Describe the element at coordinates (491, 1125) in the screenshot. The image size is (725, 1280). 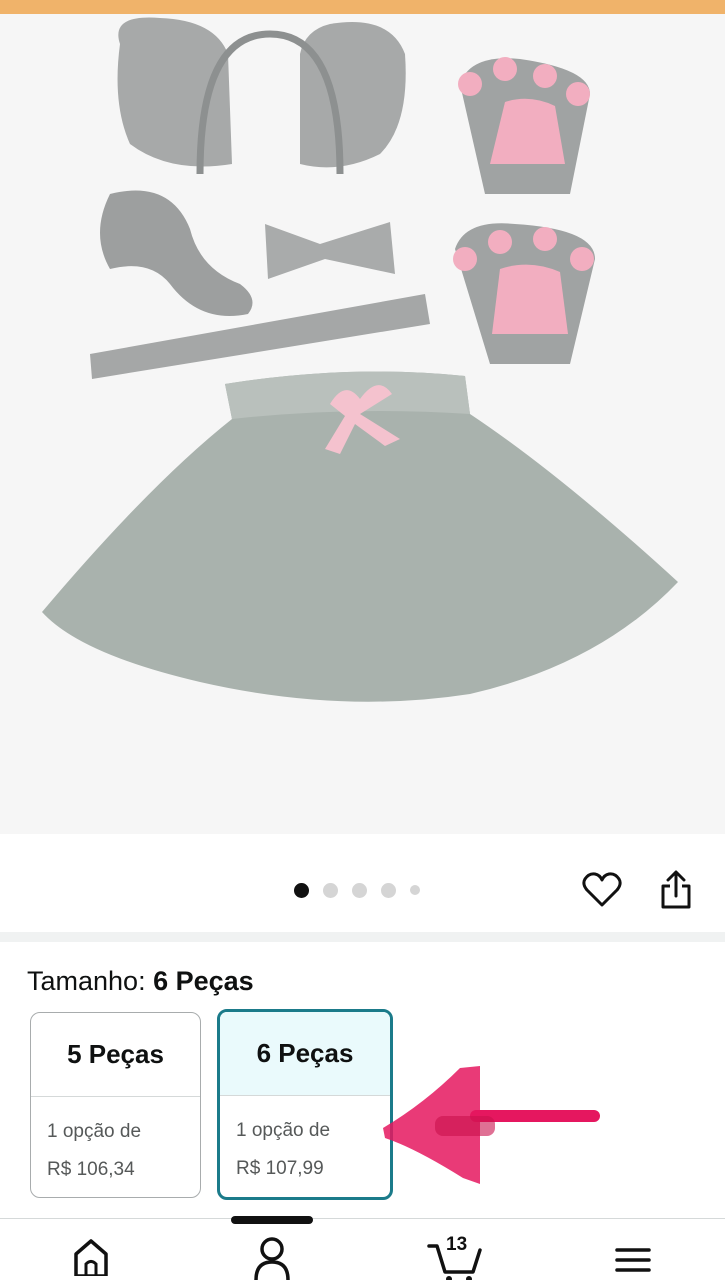
I see `annotation-arrow-icon` at that location.